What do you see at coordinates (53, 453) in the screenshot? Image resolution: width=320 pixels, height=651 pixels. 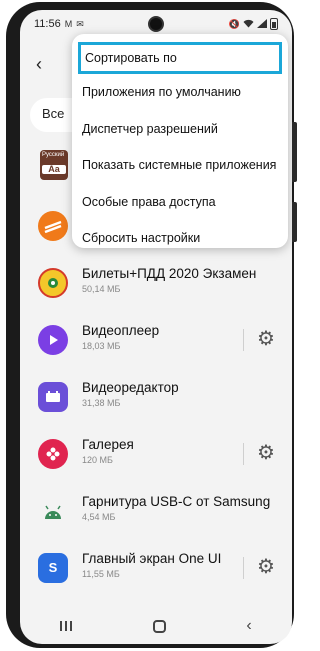 I see `gallery-flower-icon` at bounding box center [53, 453].